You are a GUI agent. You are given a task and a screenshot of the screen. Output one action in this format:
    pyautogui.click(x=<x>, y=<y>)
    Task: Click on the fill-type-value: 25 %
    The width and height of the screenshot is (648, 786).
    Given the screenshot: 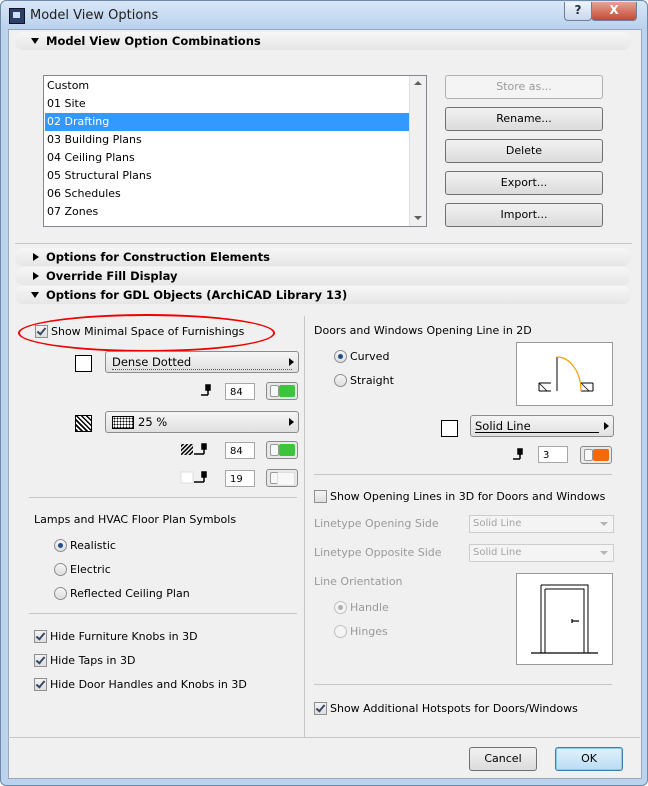 What is the action you would take?
    pyautogui.click(x=153, y=422)
    